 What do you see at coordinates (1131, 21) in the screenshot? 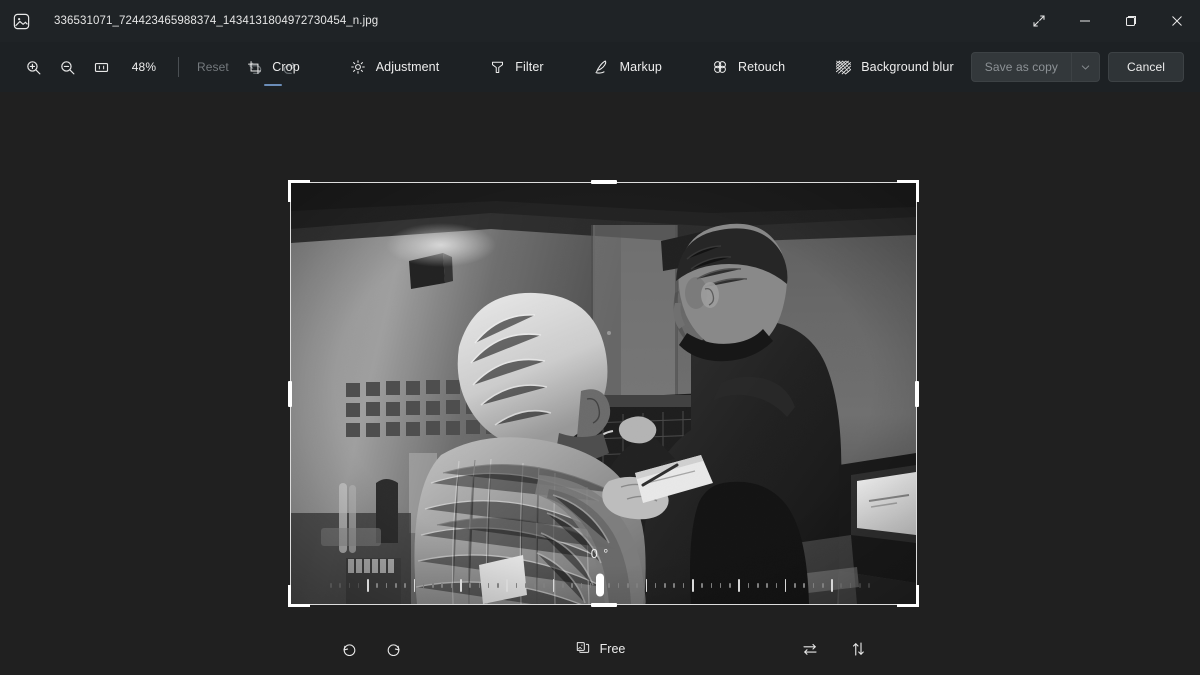
I see `maximize-button` at bounding box center [1131, 21].